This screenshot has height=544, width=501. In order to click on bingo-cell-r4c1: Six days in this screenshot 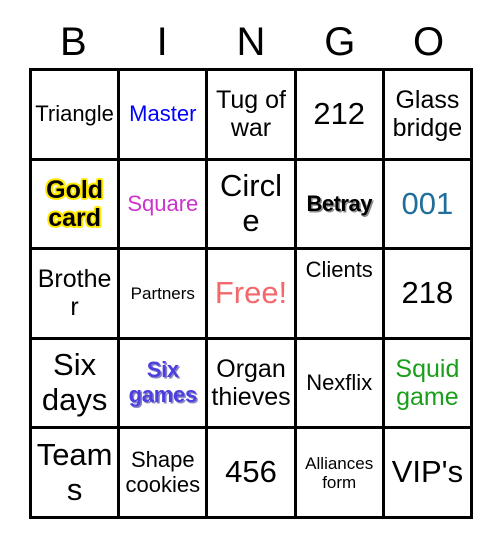, I will do `click(76, 384)`.